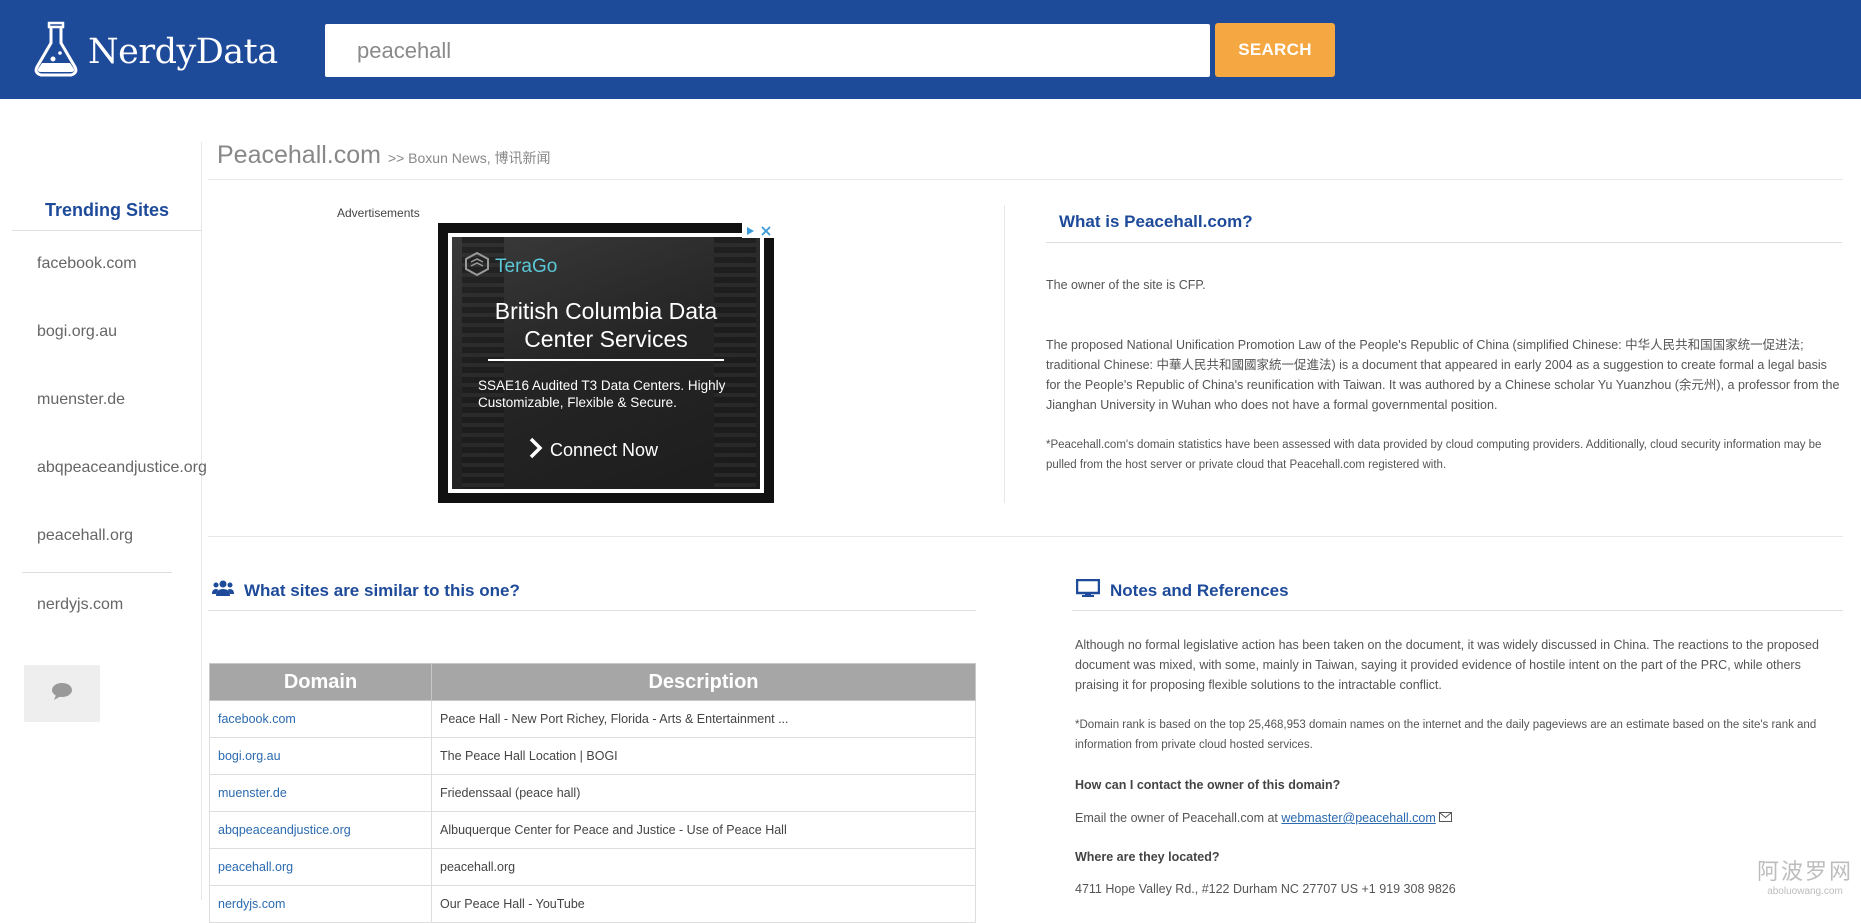 The width and height of the screenshot is (1861, 923). Describe the element at coordinates (382, 590) in the screenshot. I see `similar-sites-title: What sites are similar to this one?` at that location.